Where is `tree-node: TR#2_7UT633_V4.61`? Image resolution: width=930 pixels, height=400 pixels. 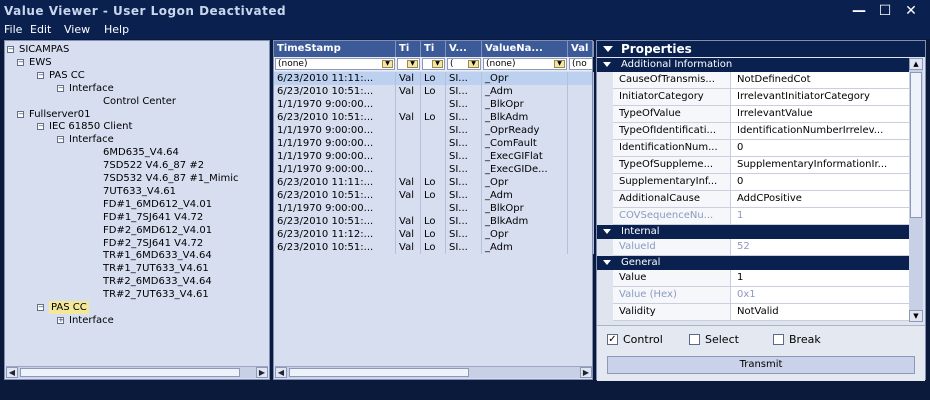
tree-node: TR#2_7UT633_V4.61 is located at coordinates (156, 294).